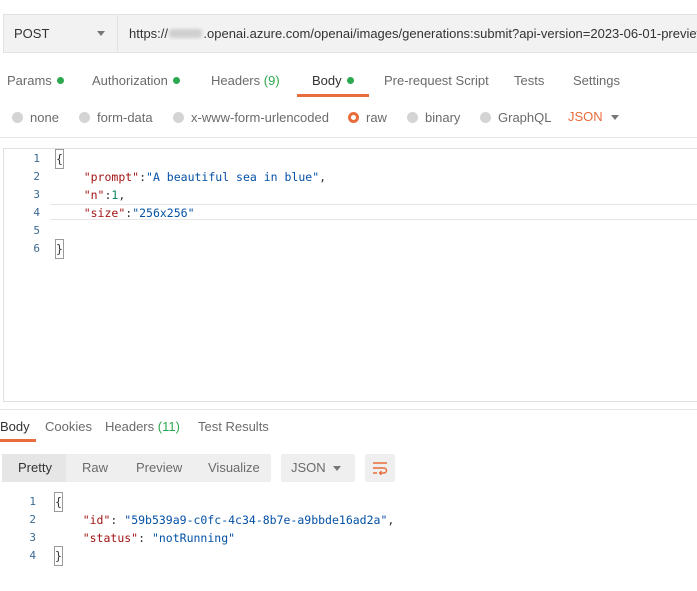 Image resolution: width=697 pixels, height=591 pixels. What do you see at coordinates (245, 81) in the screenshot?
I see `tab-headers: Headers (9)` at bounding box center [245, 81].